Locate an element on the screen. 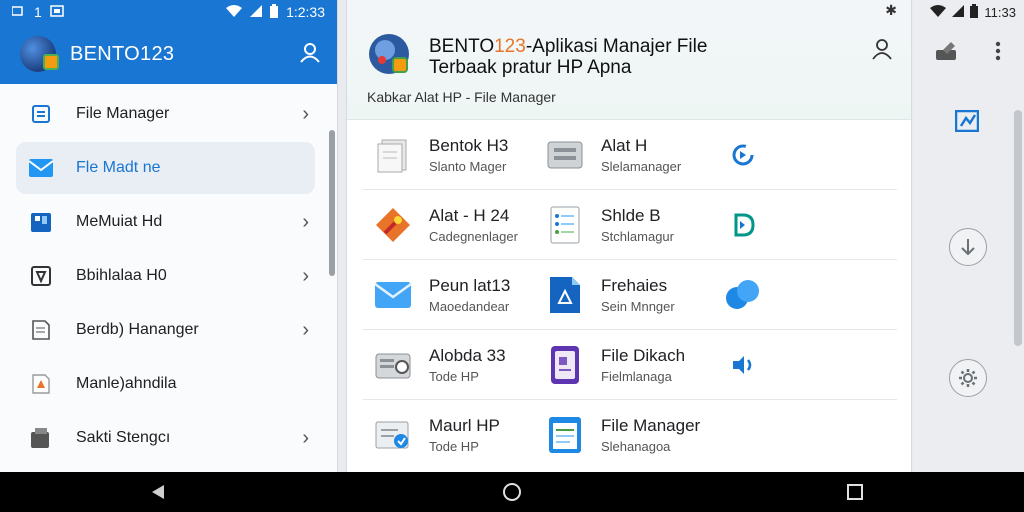 This screenshot has height=512, width=1024. download-button is located at coordinates (968, 247).